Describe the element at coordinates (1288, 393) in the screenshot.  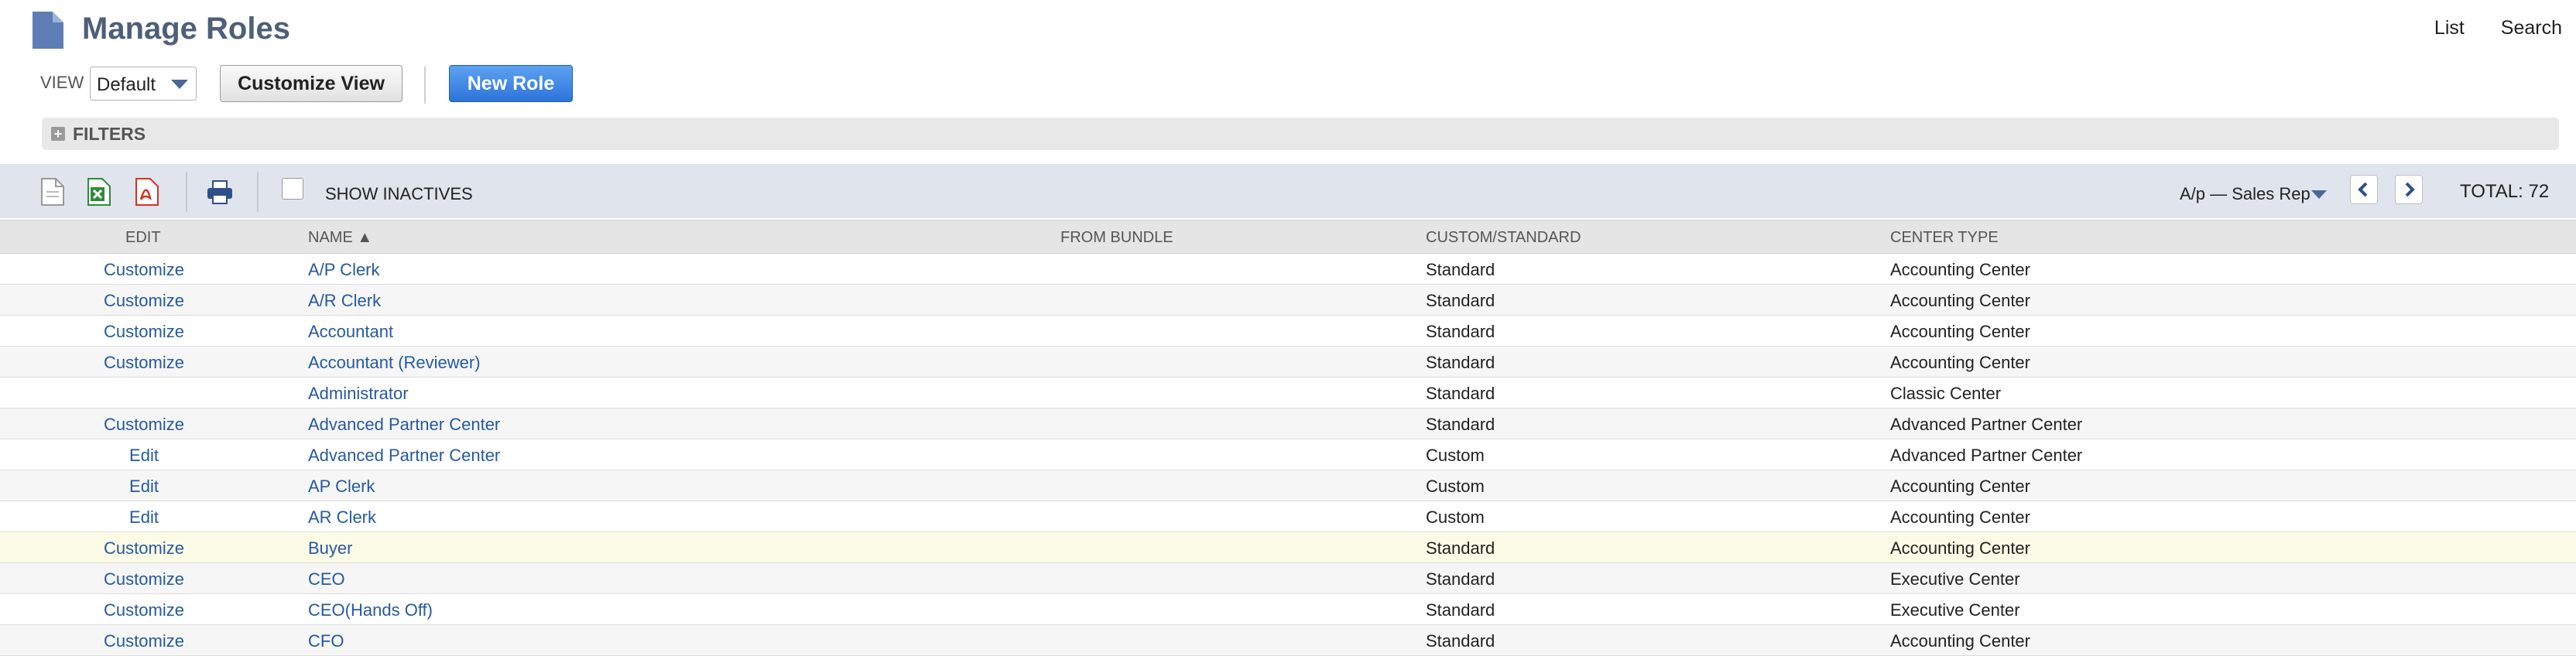
I see `table-row: Administrator Standard Classic Center` at that location.